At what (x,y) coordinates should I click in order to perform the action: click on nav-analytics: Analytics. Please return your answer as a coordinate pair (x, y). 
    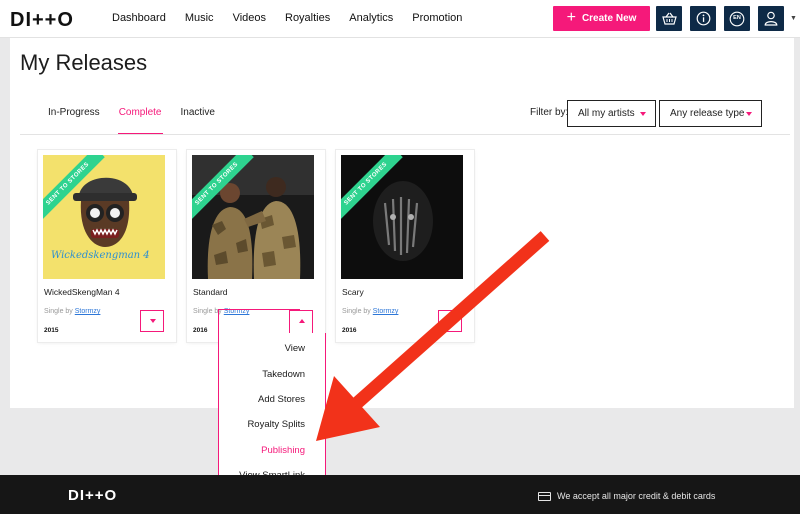
    Looking at the image, I should click on (371, 18).